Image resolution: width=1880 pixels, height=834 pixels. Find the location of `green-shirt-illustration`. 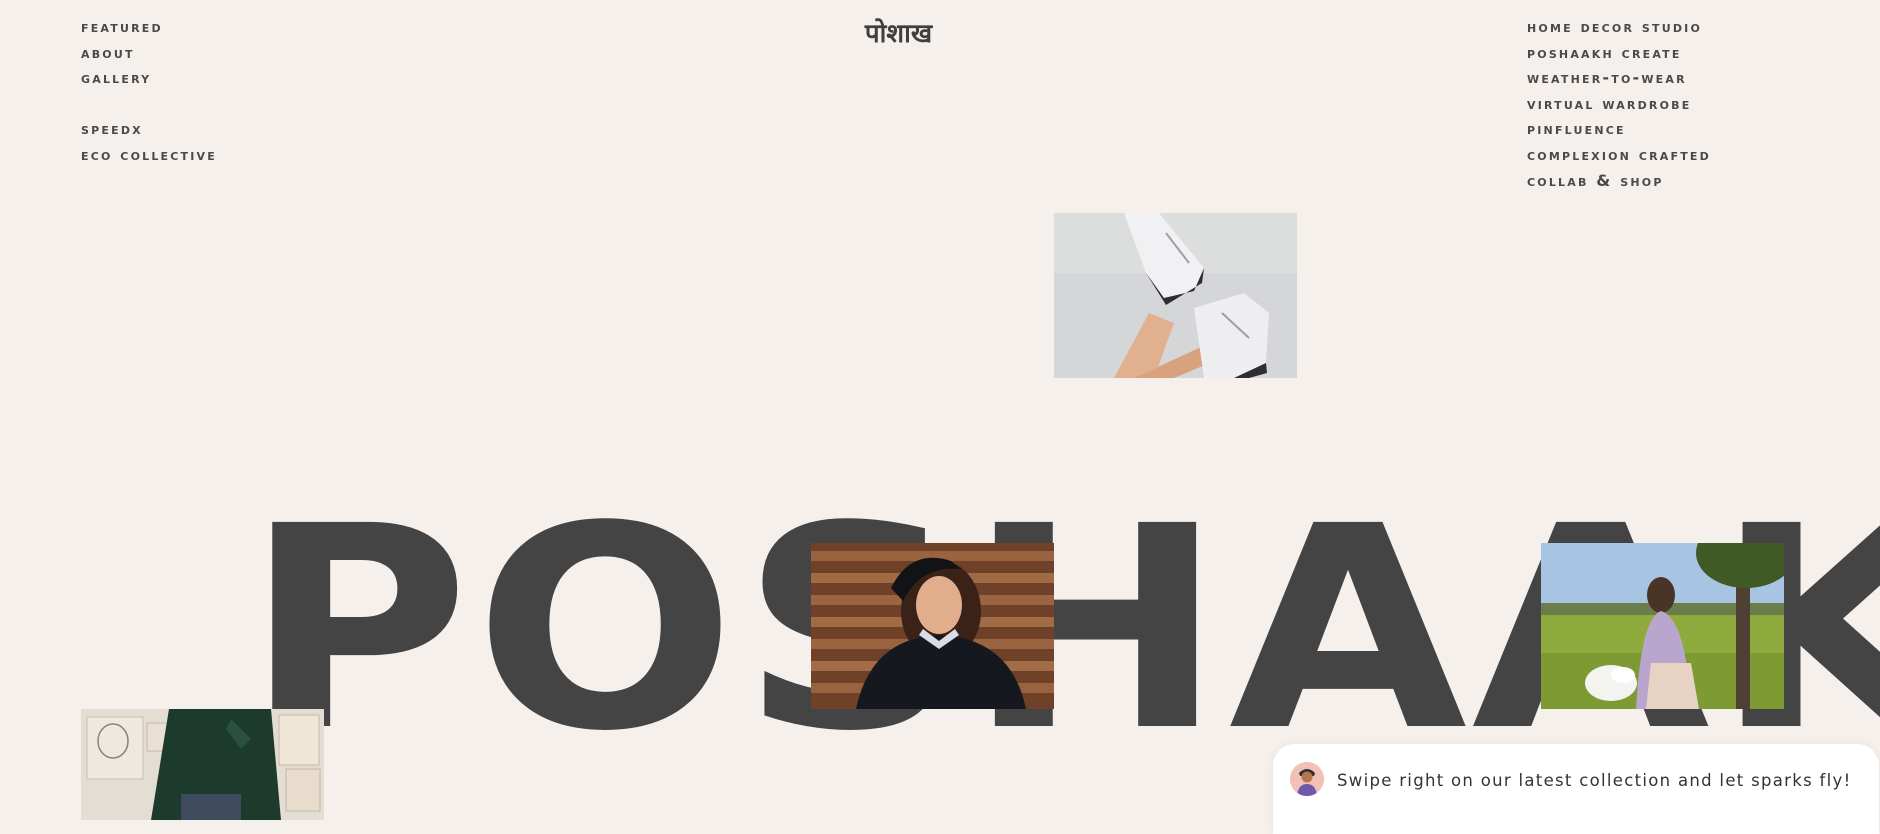

green-shirt-illustration is located at coordinates (202, 764).